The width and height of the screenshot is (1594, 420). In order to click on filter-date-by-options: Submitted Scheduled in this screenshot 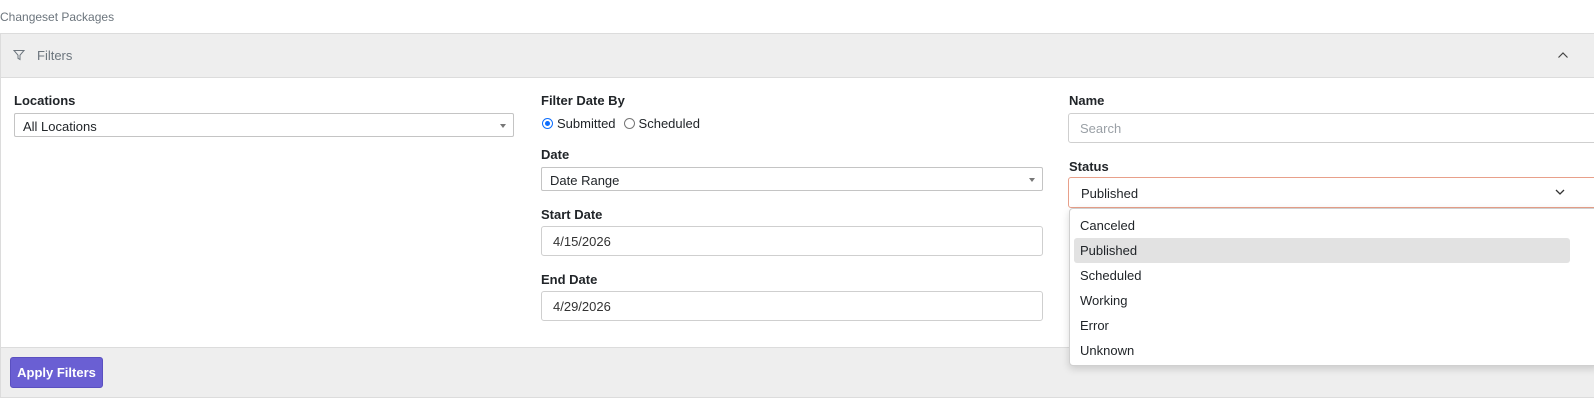, I will do `click(625, 123)`.